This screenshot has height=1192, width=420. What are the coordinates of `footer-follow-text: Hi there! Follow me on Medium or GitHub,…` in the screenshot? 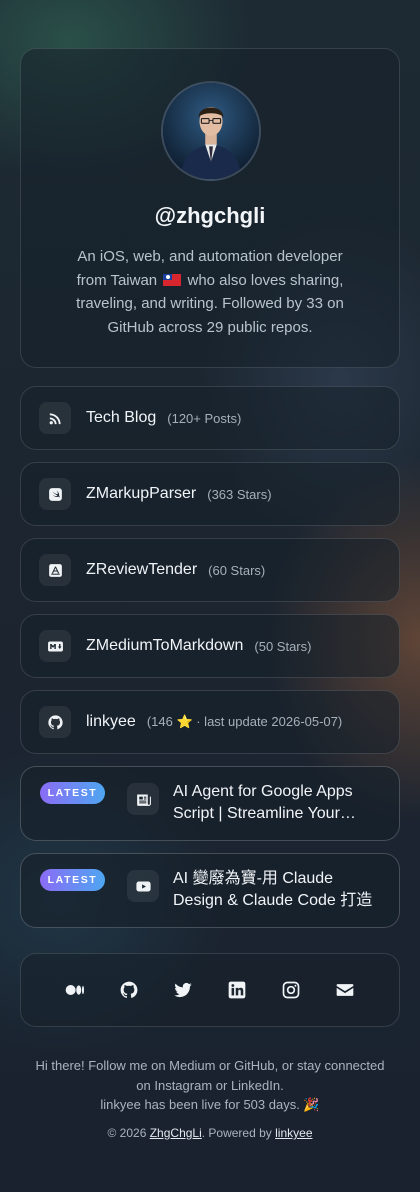 It's located at (210, 1075).